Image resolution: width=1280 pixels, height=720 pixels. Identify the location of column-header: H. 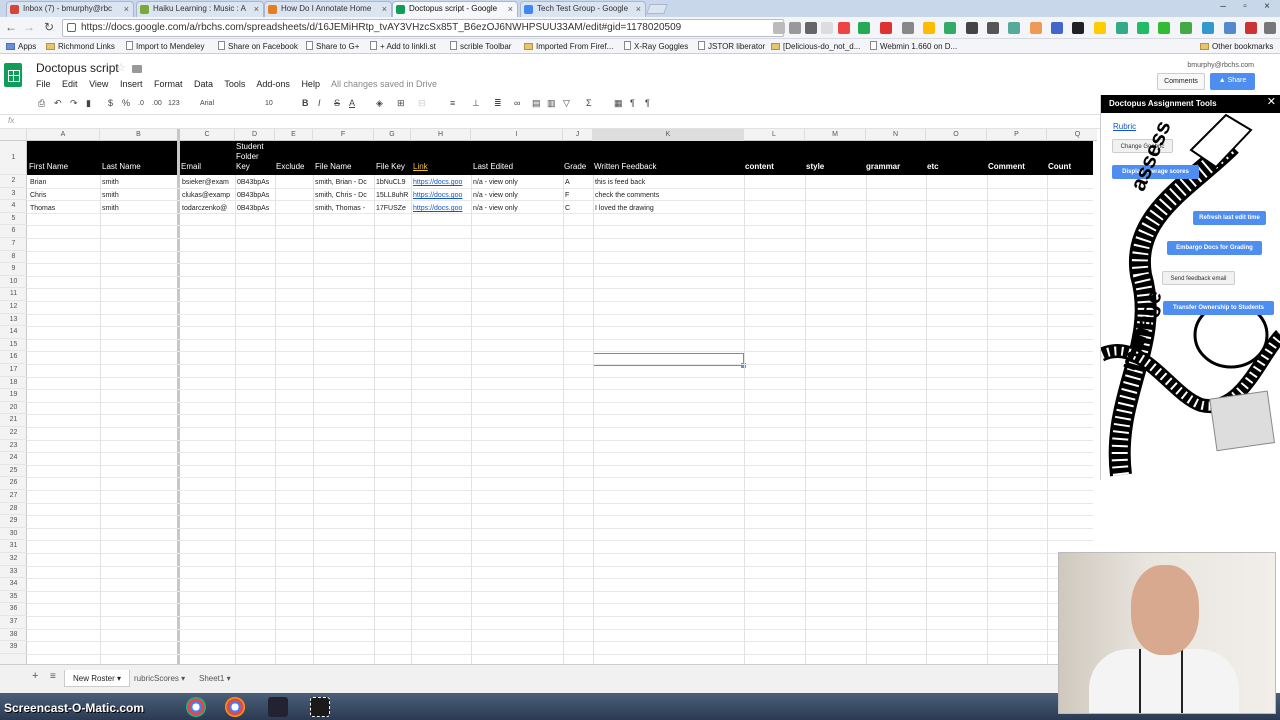
(441, 135).